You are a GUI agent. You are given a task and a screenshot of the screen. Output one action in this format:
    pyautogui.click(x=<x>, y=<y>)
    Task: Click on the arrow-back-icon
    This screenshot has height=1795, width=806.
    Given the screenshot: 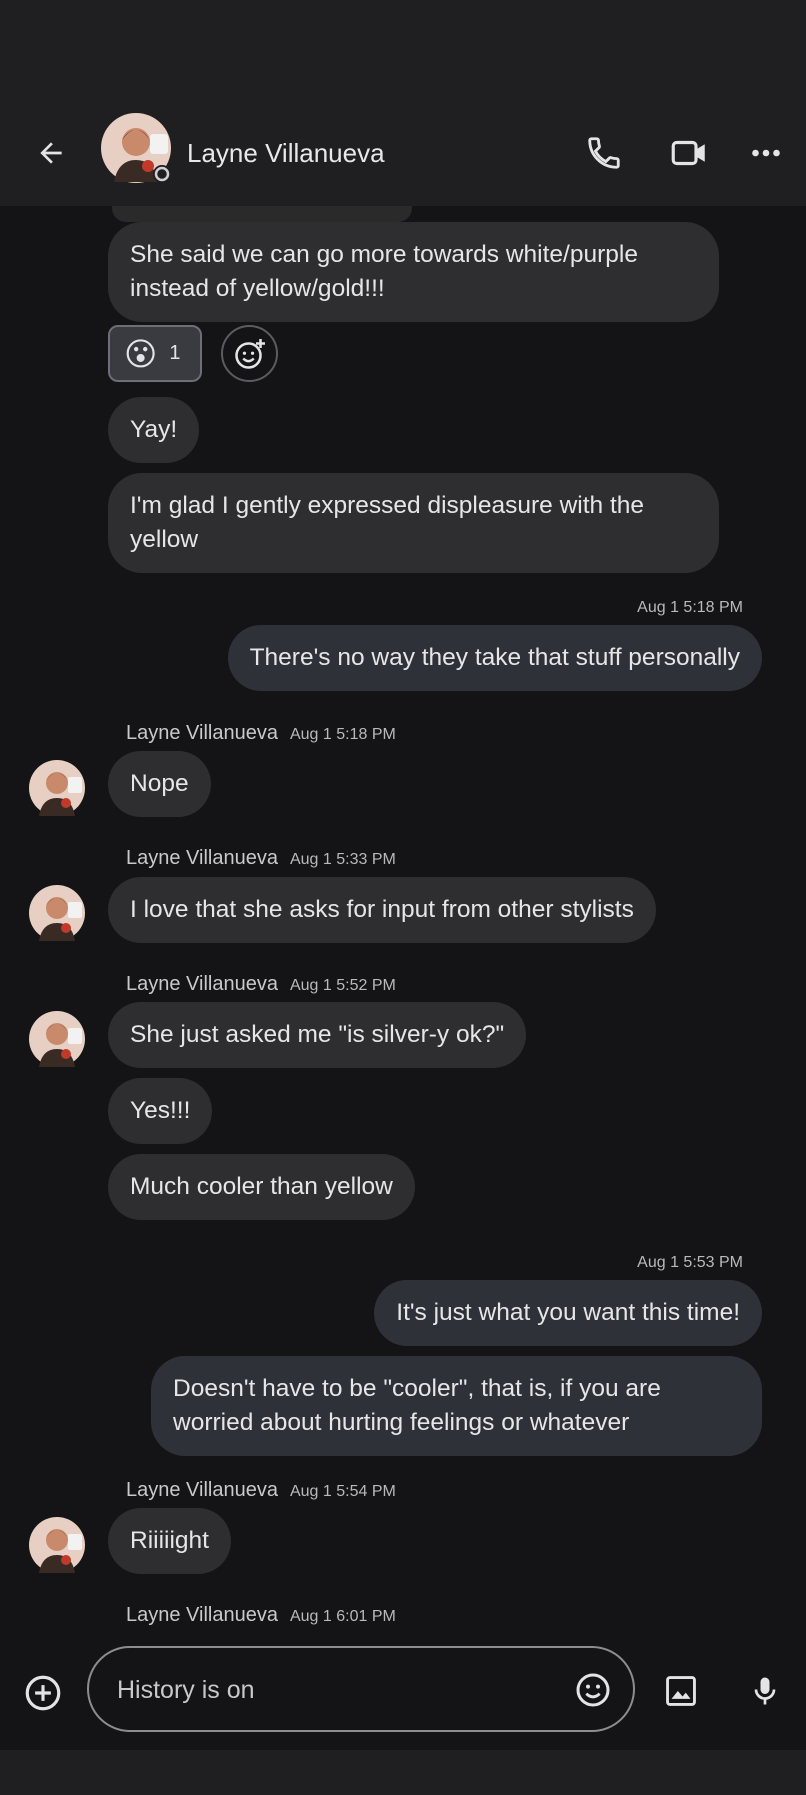 What is the action you would take?
    pyautogui.click(x=51, y=153)
    